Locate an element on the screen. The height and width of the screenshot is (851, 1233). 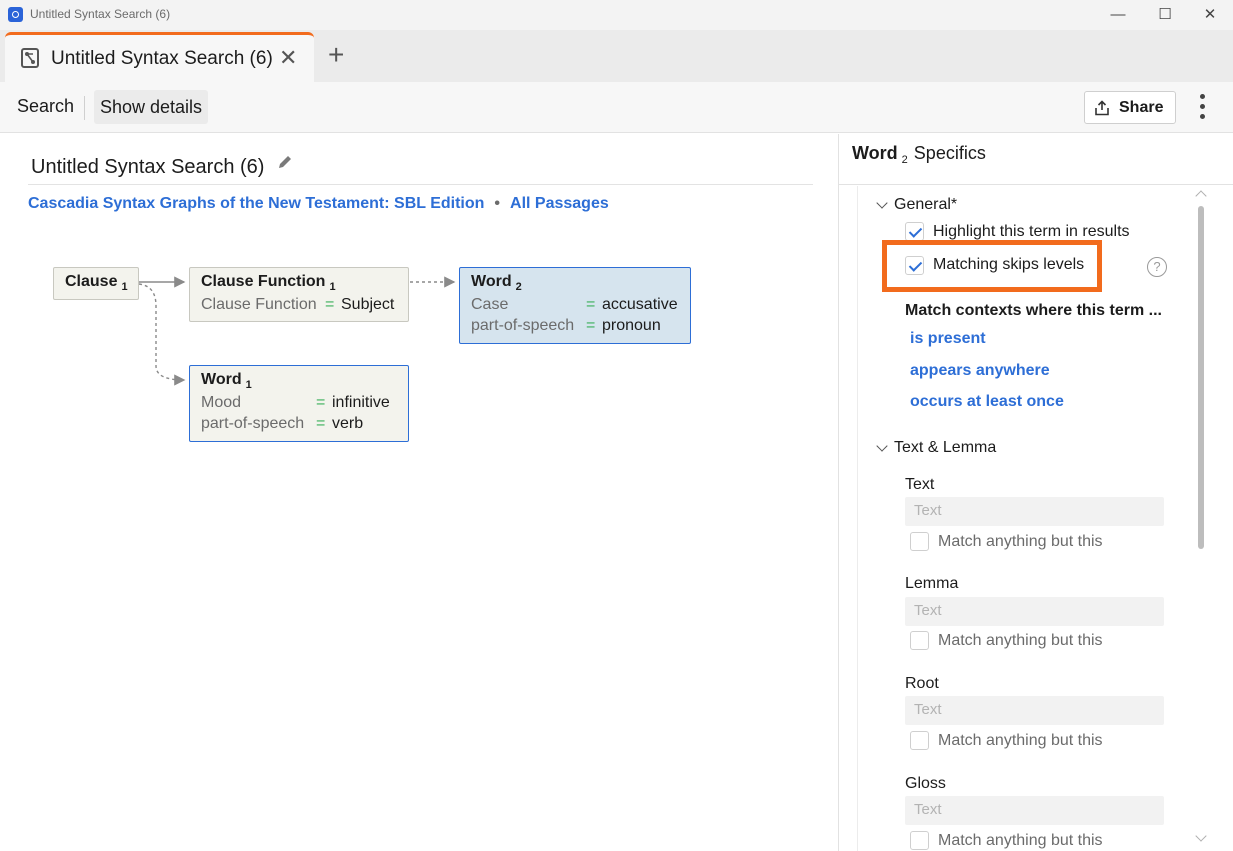
highlight-checkbox is located at coordinates (914, 231).